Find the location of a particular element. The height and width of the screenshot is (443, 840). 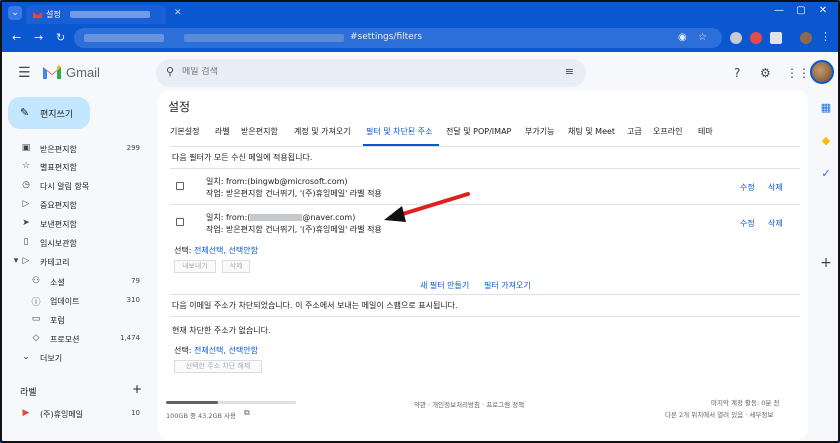

sidebar-item-label: 카테고리 is located at coordinates (55, 262).